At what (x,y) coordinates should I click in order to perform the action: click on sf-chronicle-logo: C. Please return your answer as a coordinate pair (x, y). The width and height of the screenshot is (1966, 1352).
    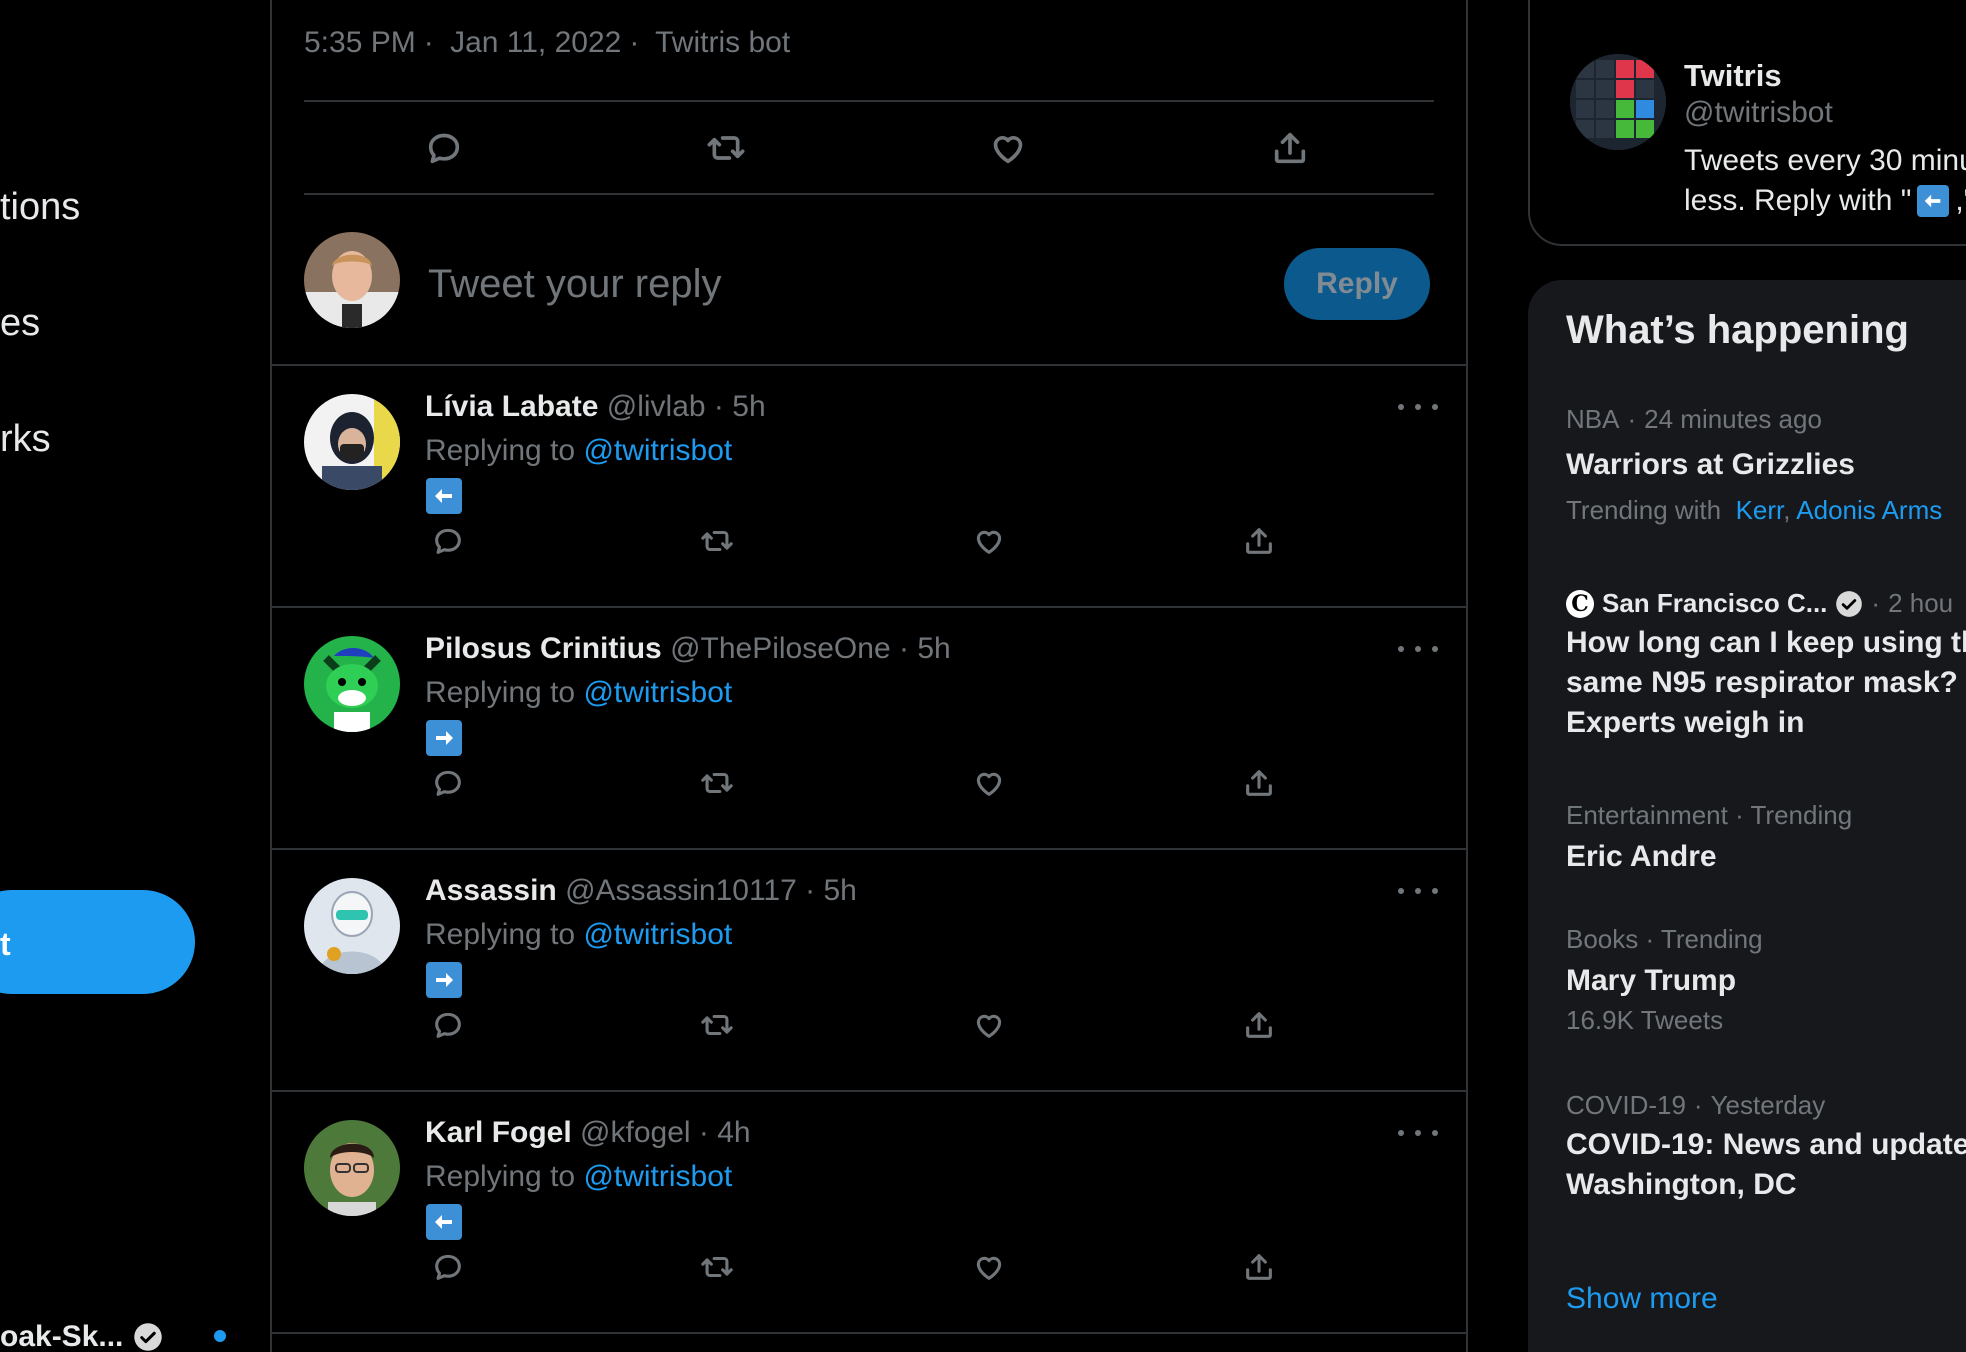
    Looking at the image, I should click on (1580, 603).